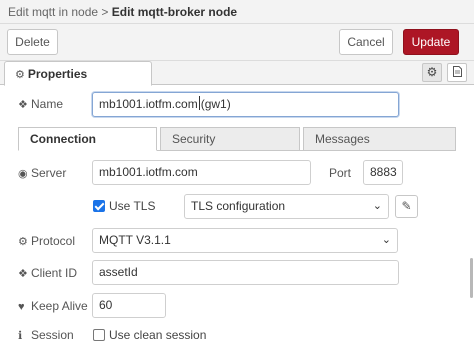 The width and height of the screenshot is (474, 358). What do you see at coordinates (99, 335) in the screenshot?
I see `clean-session-checkbox` at bounding box center [99, 335].